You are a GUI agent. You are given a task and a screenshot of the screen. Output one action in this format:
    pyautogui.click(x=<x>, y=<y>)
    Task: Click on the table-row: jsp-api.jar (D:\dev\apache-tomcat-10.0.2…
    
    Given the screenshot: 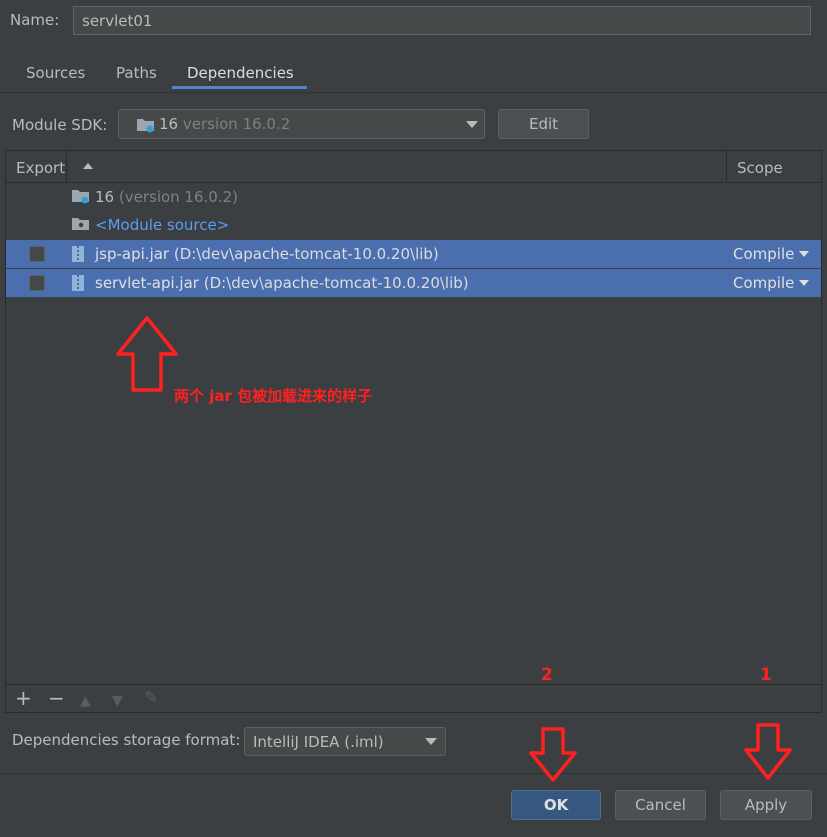 What is the action you would take?
    pyautogui.click(x=413, y=254)
    